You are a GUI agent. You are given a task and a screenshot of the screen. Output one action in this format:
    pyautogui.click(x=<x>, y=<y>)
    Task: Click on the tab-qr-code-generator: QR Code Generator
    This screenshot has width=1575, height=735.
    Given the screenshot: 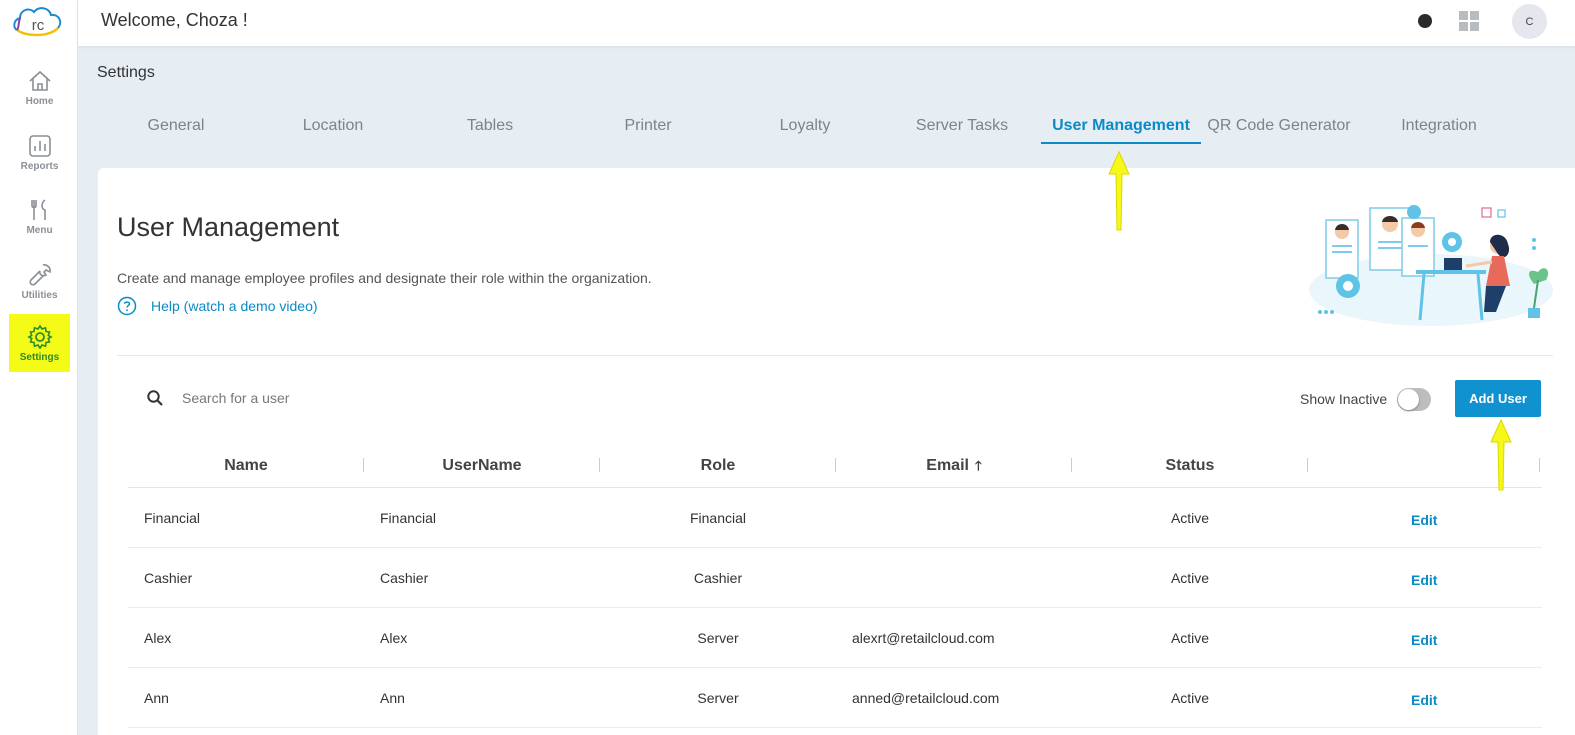 What is the action you would take?
    pyautogui.click(x=1279, y=126)
    